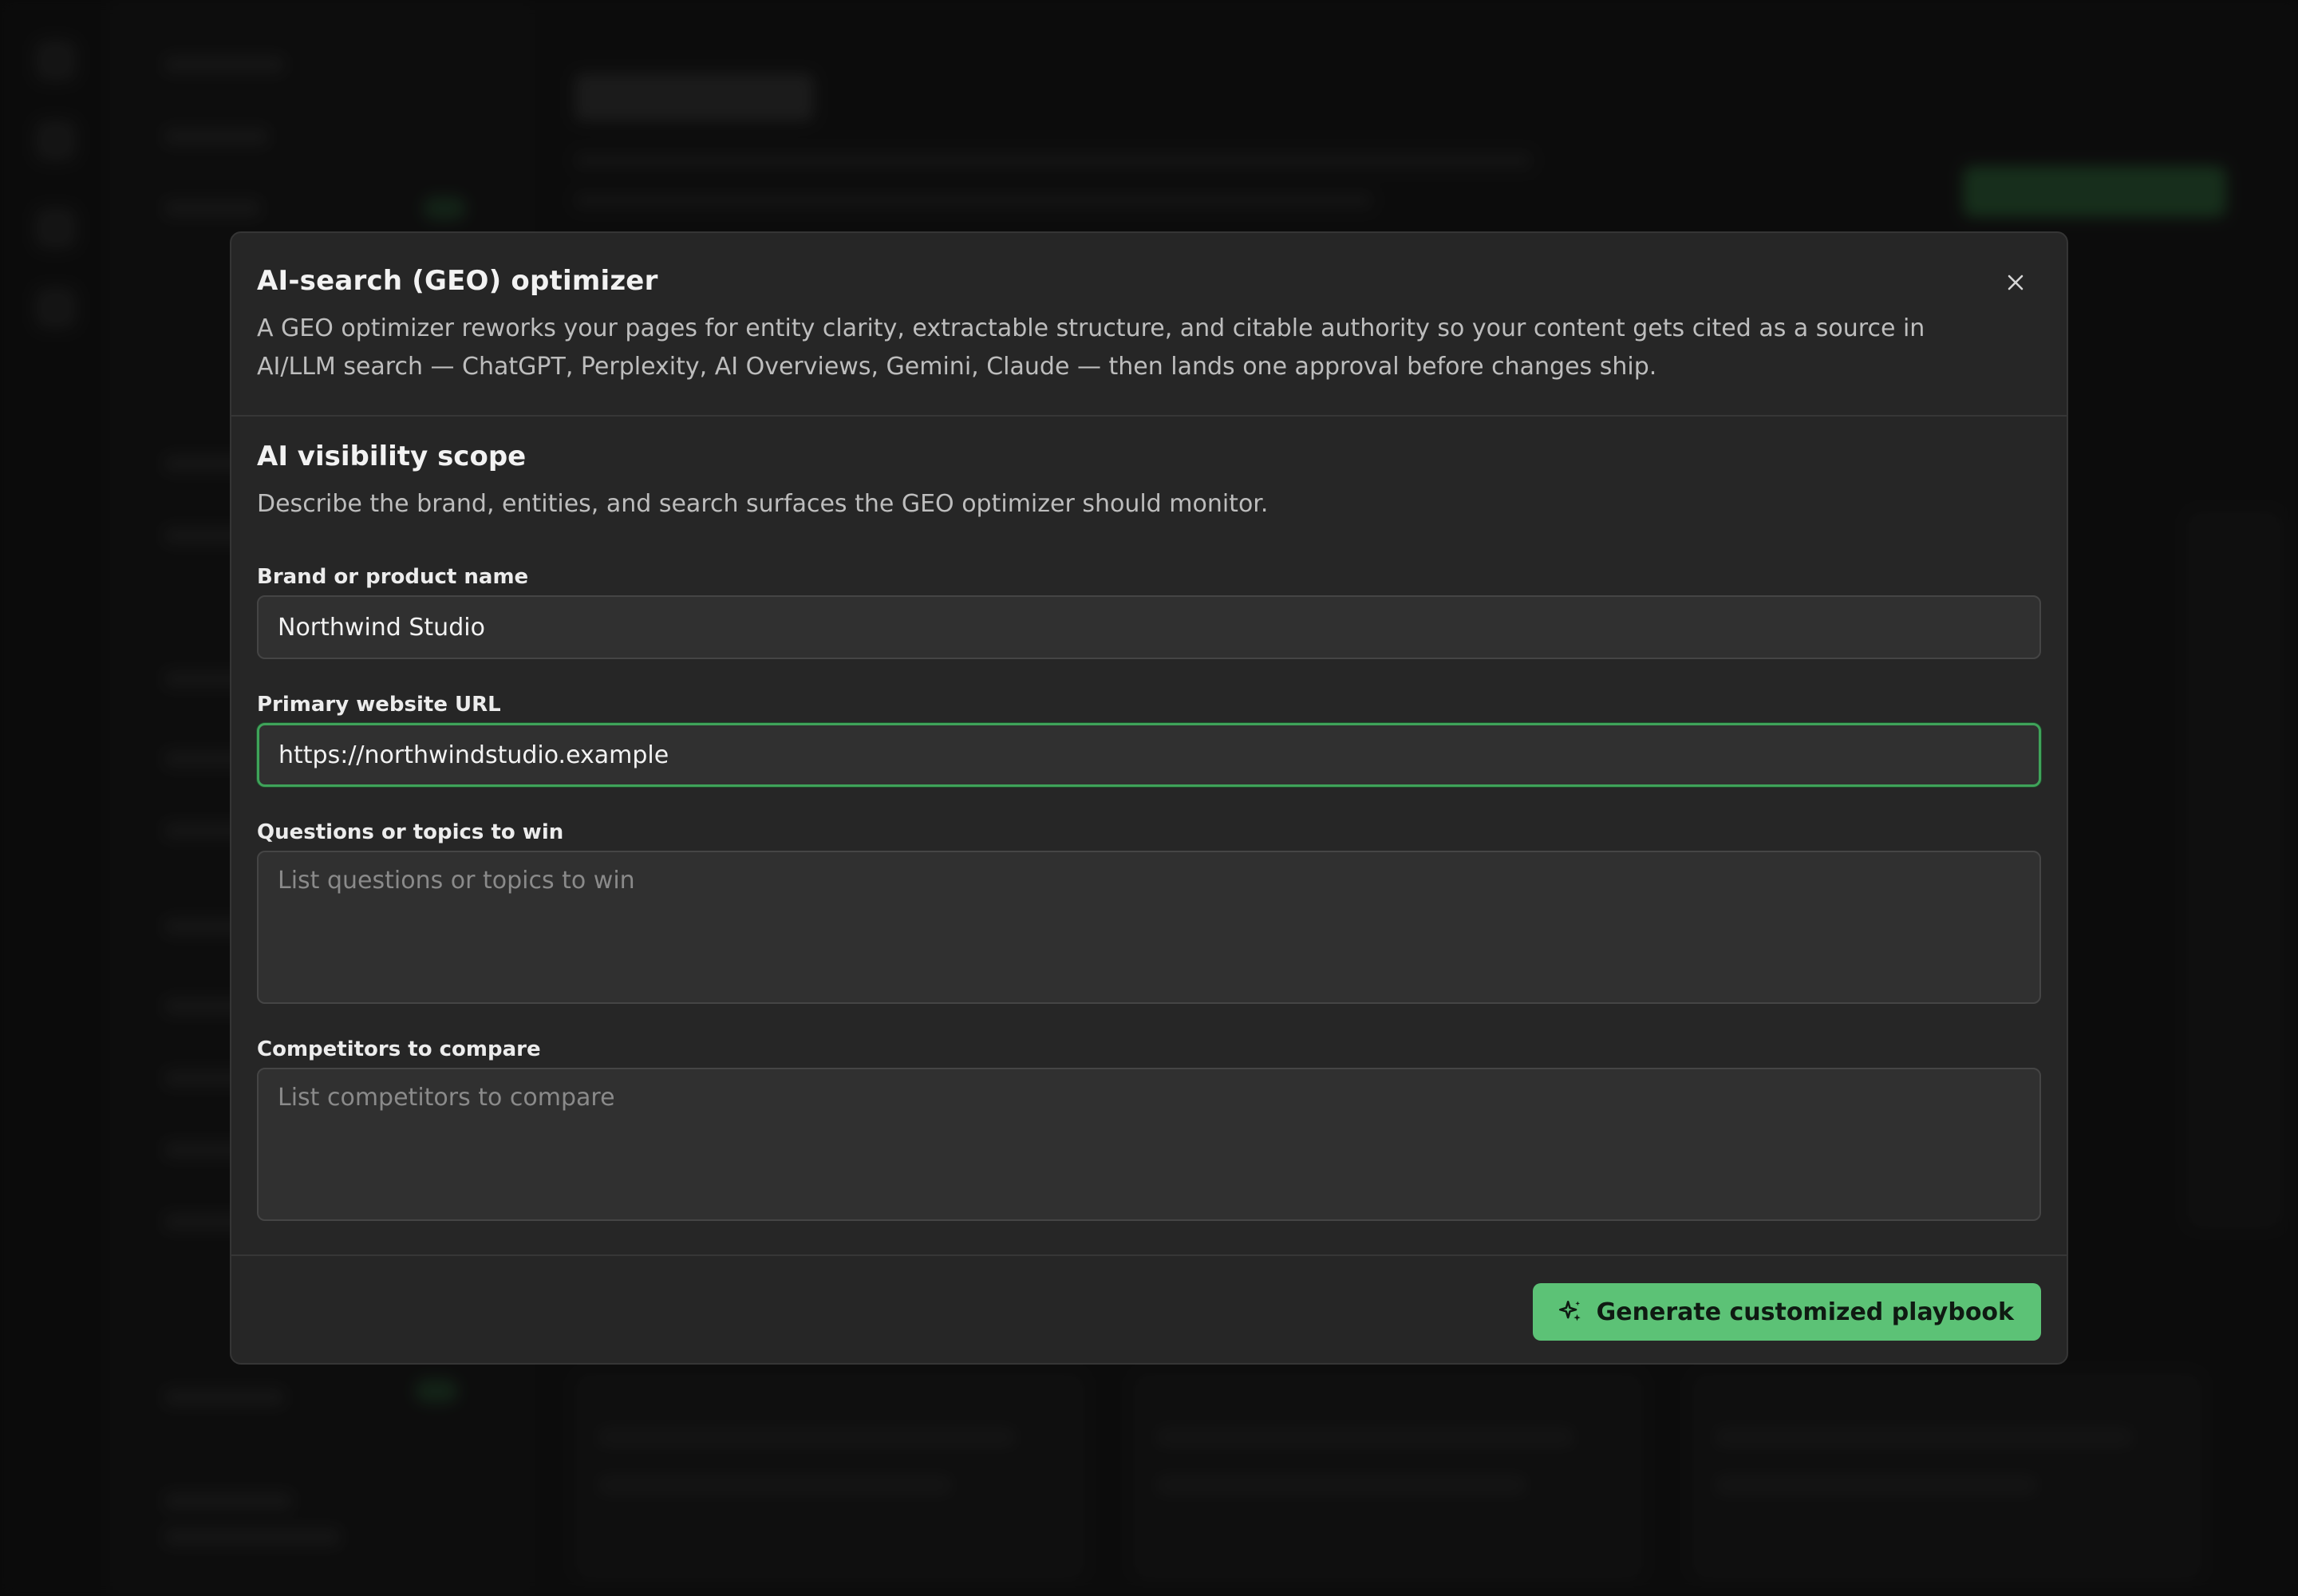 This screenshot has height=1596, width=2298. Describe the element at coordinates (1149, 755) in the screenshot. I see `website-url-input` at that location.